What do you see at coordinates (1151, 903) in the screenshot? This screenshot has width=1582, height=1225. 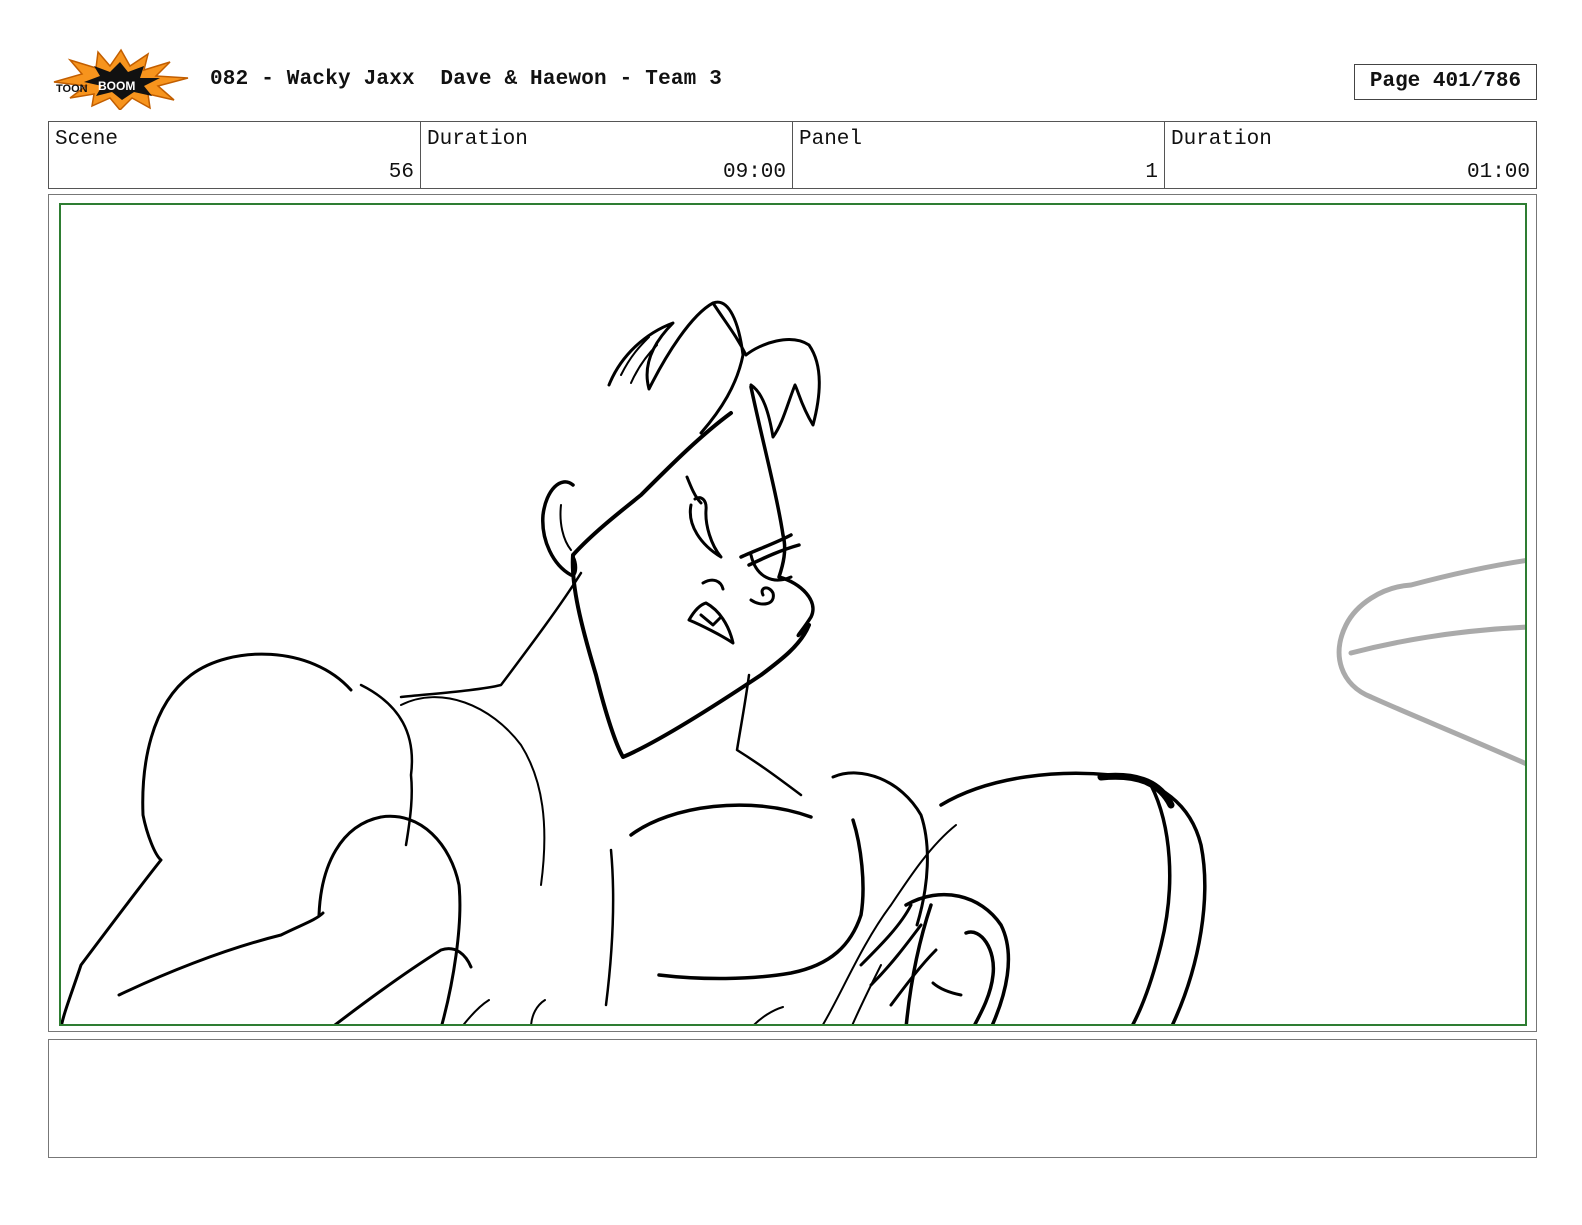 I see `sketch-fist-inner` at bounding box center [1151, 903].